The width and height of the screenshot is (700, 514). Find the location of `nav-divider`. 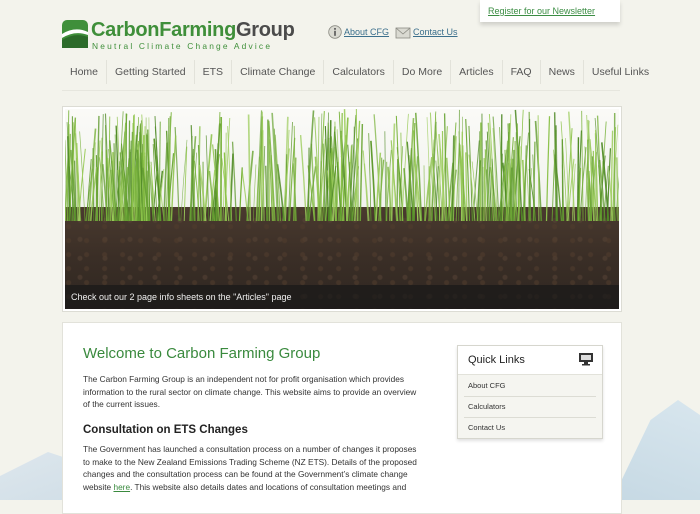

nav-divider is located at coordinates (341, 90).